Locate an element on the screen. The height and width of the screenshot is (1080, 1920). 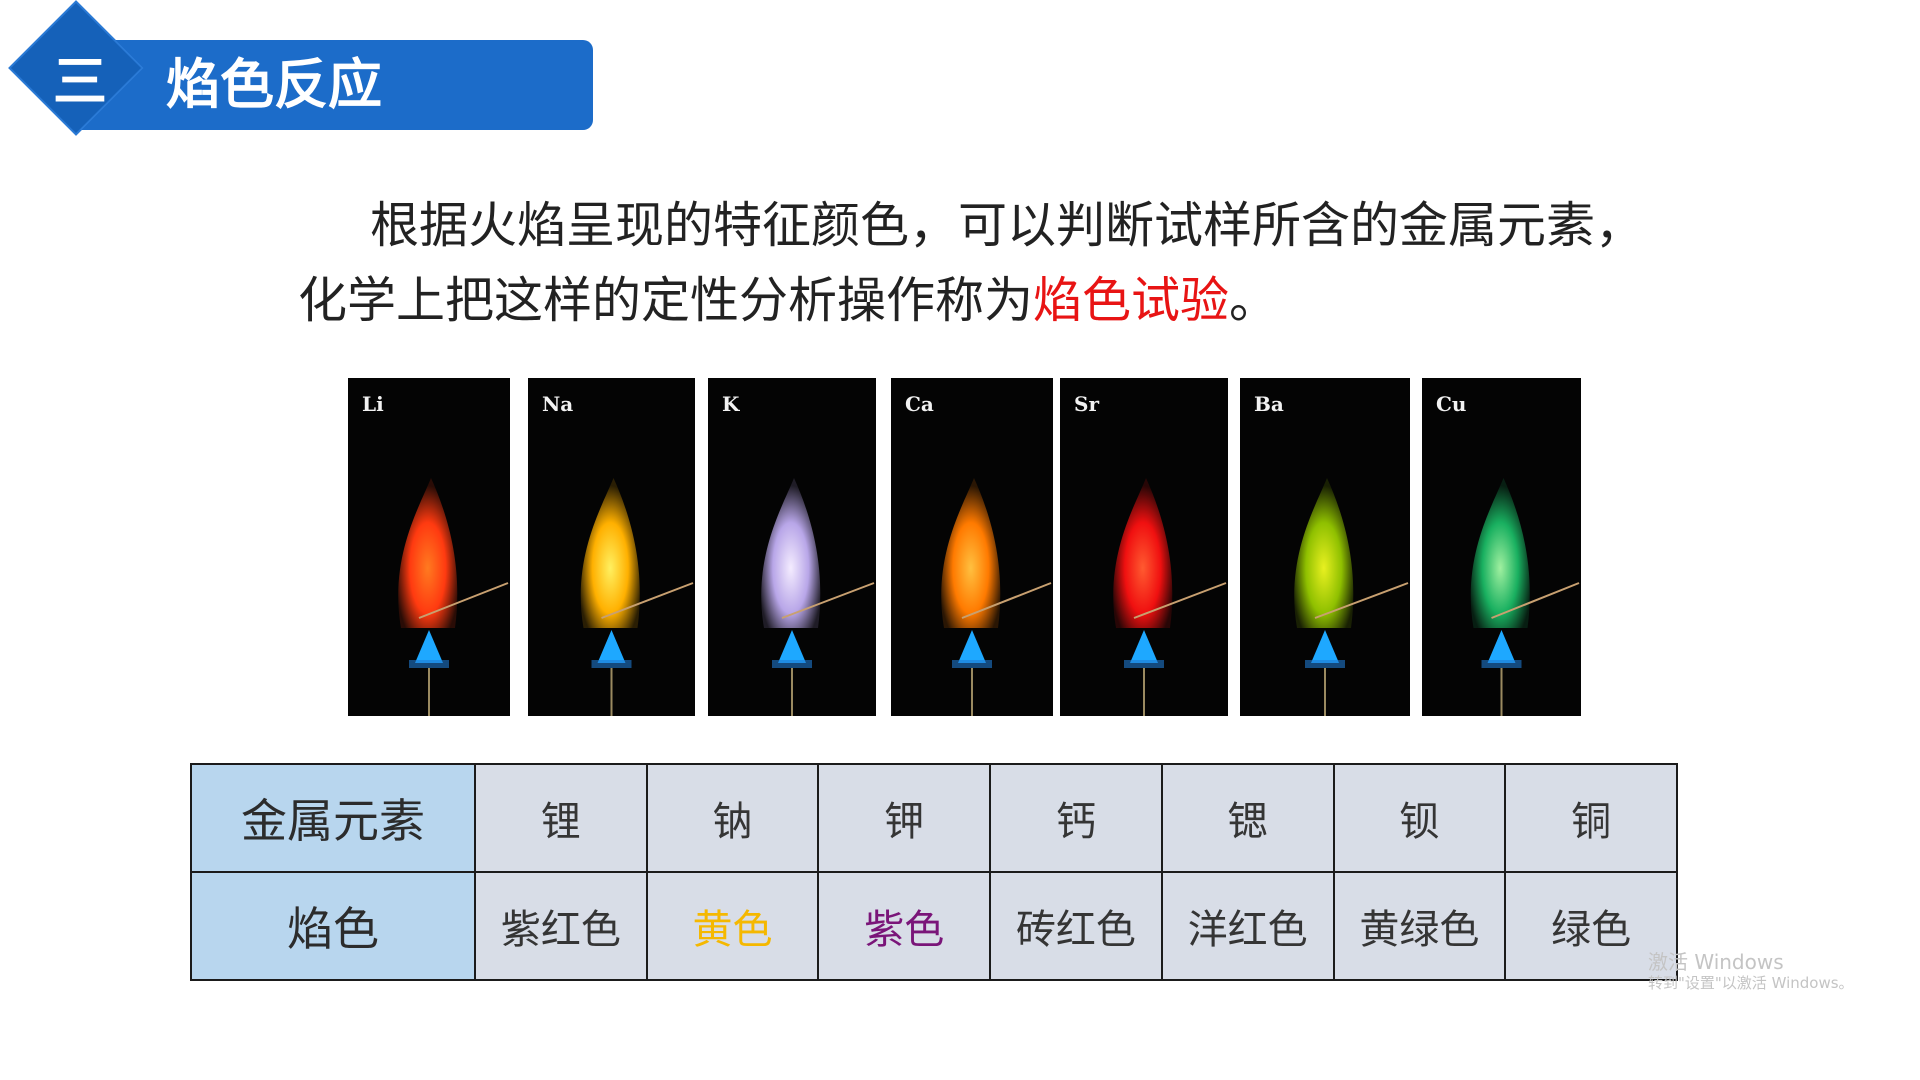
element-cell-li: 锂 is located at coordinates (560, 818).